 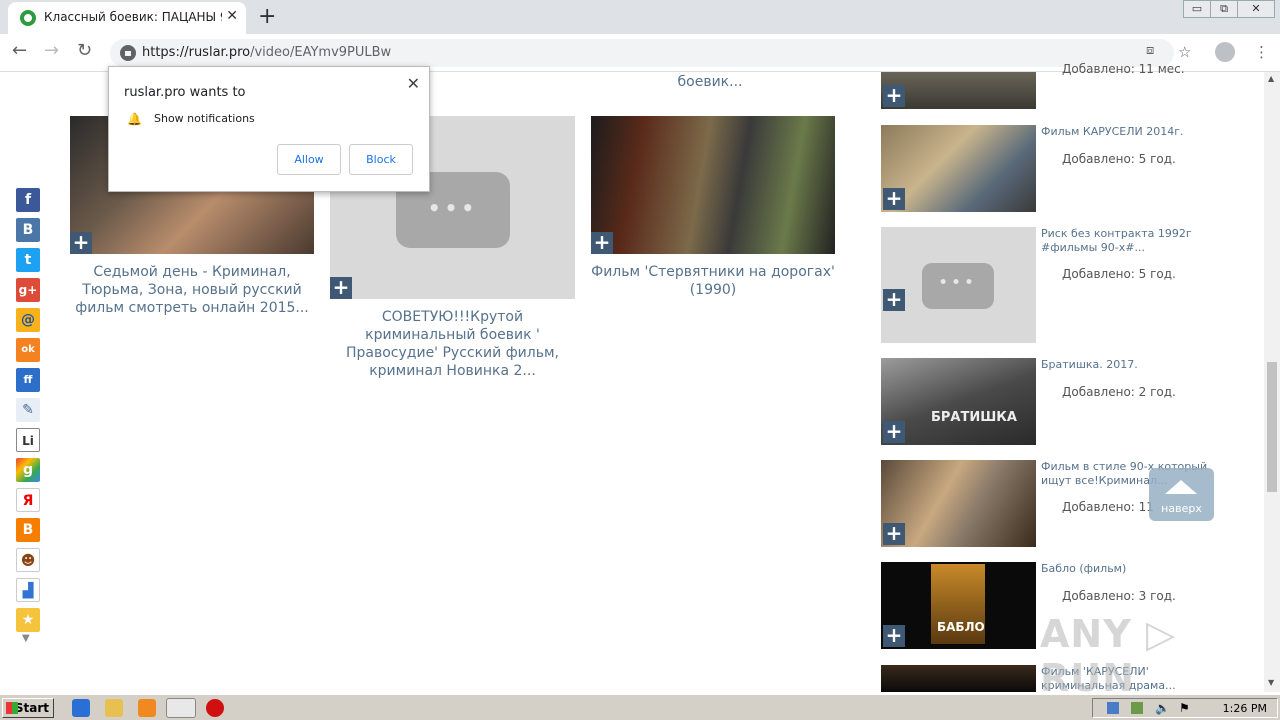 What do you see at coordinates (28, 470) in the screenshot?
I see `google-bookmarks-icon: g` at bounding box center [28, 470].